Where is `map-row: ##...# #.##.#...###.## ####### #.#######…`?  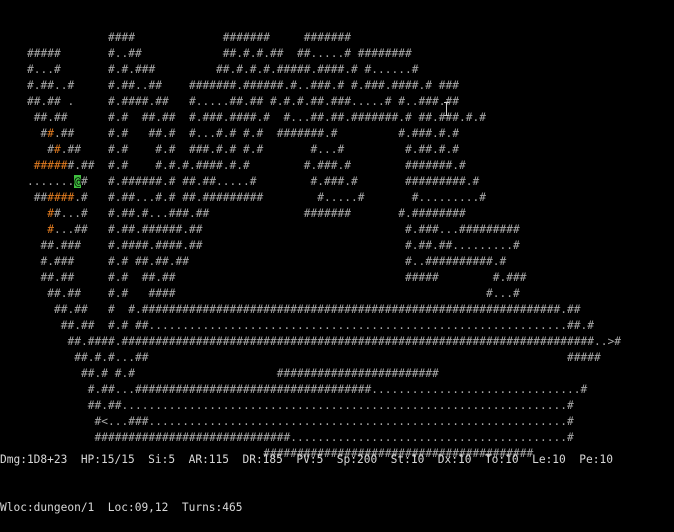
map-row: ##...# #.##.#...###.## ####### #.#######… is located at coordinates (256, 213).